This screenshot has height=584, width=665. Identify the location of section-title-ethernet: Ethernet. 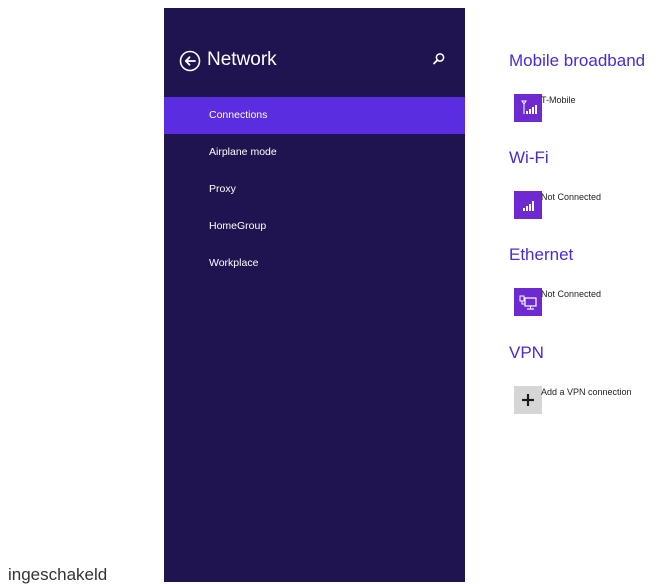
(541, 254).